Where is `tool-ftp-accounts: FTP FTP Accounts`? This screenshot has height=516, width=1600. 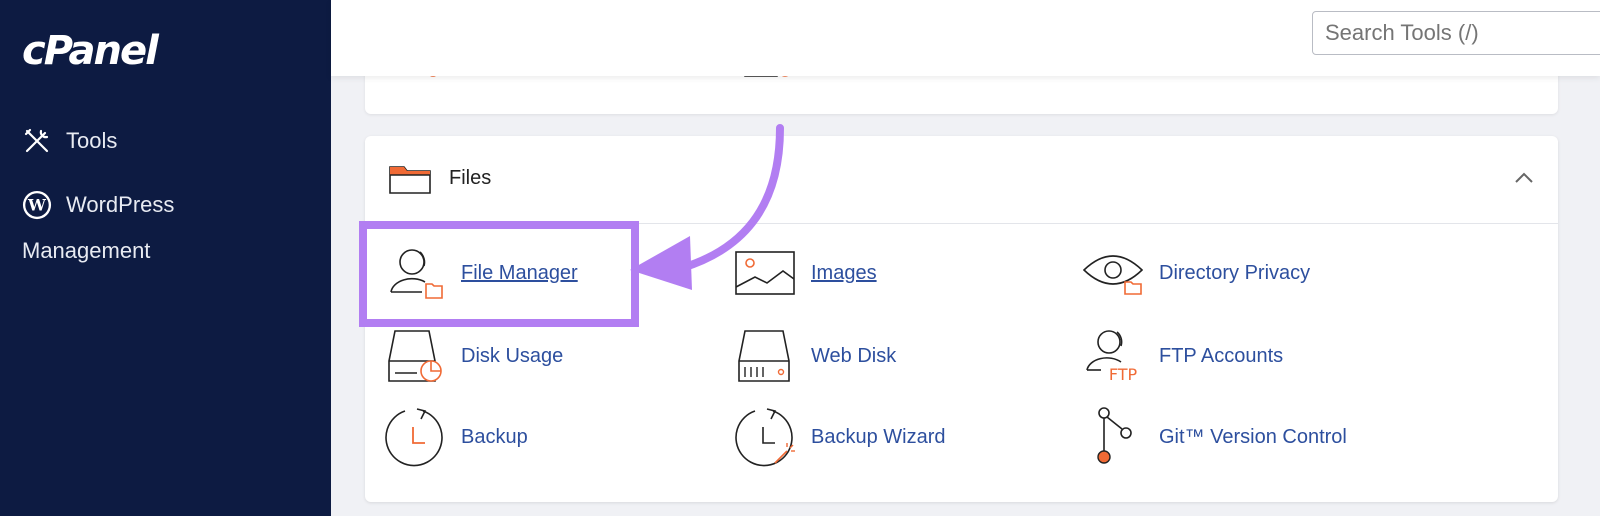
tool-ftp-accounts: FTP FTP Accounts is located at coordinates (1183, 356).